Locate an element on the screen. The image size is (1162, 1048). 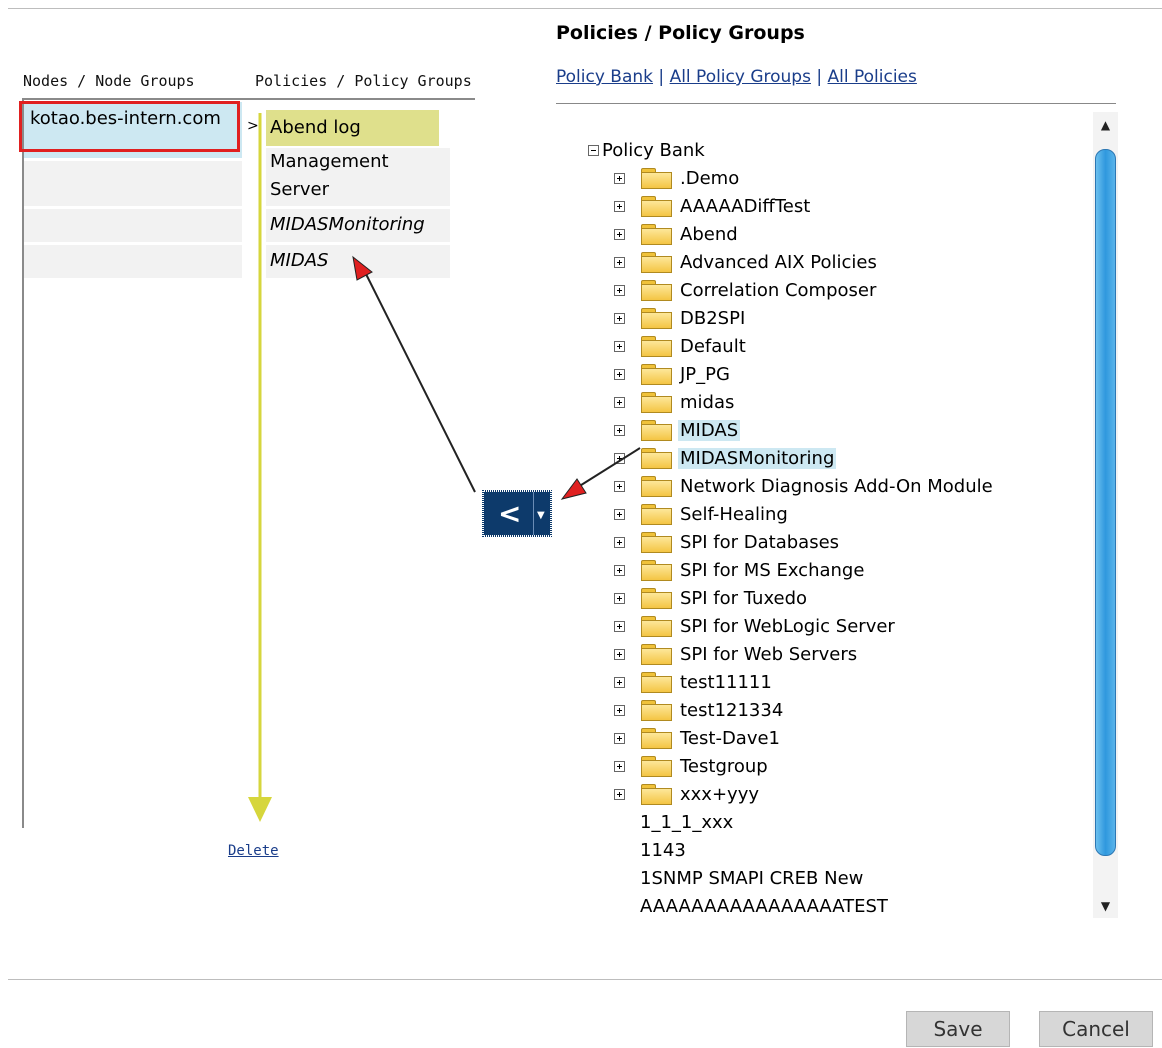
tree-folder-item: test121334 is located at coordinates (699, 710).